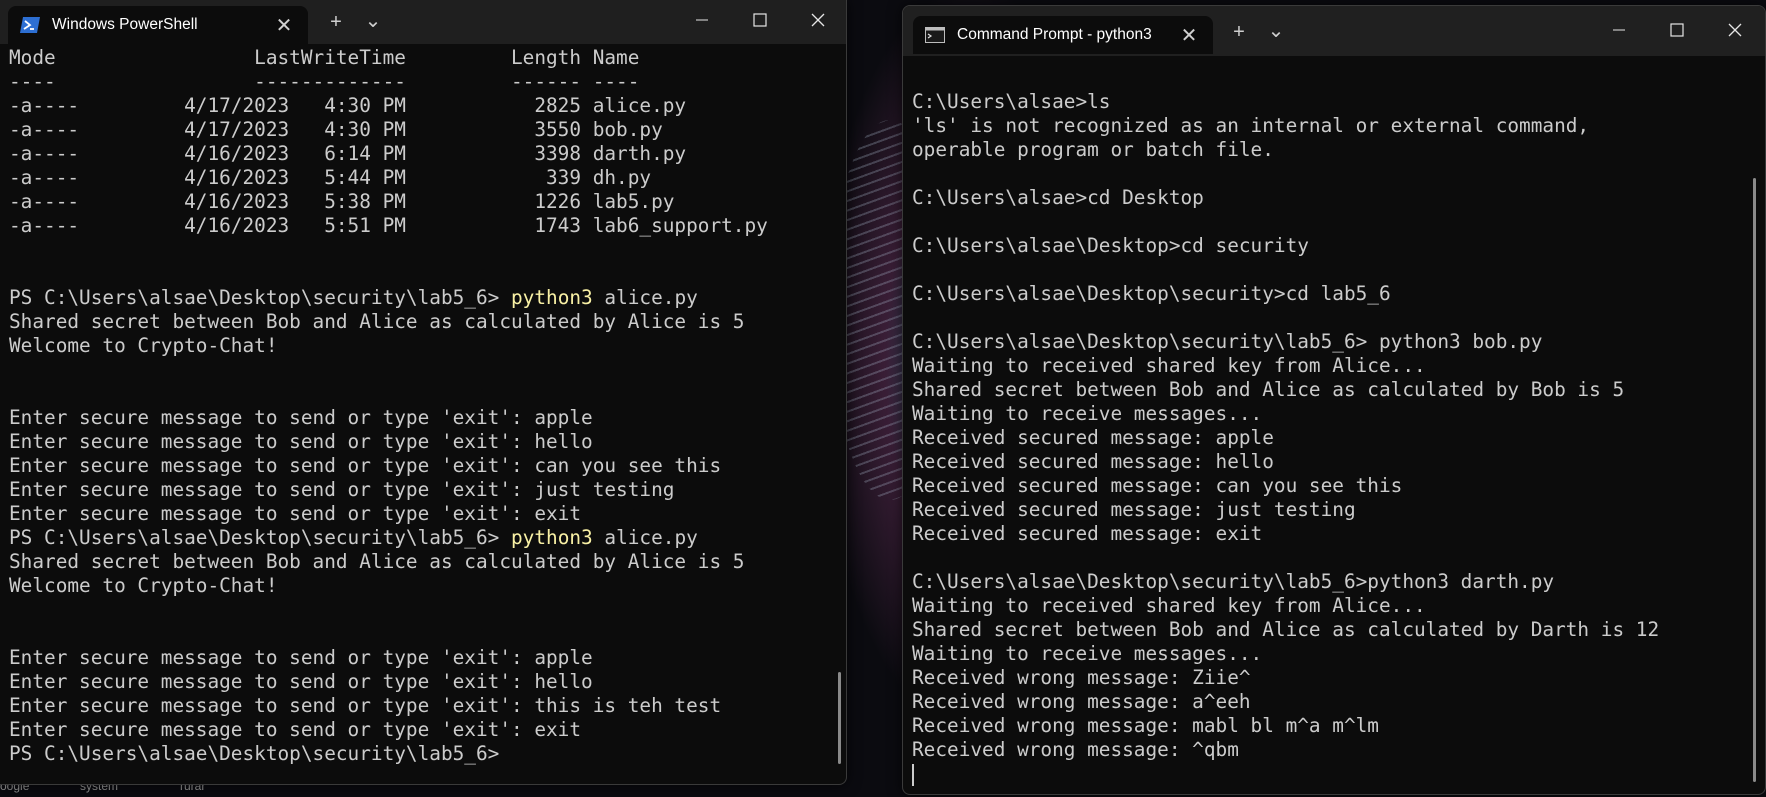 The width and height of the screenshot is (1766, 797). I want to click on terminal-line: Mode LastWriteTime Length Name, so click(427, 58).